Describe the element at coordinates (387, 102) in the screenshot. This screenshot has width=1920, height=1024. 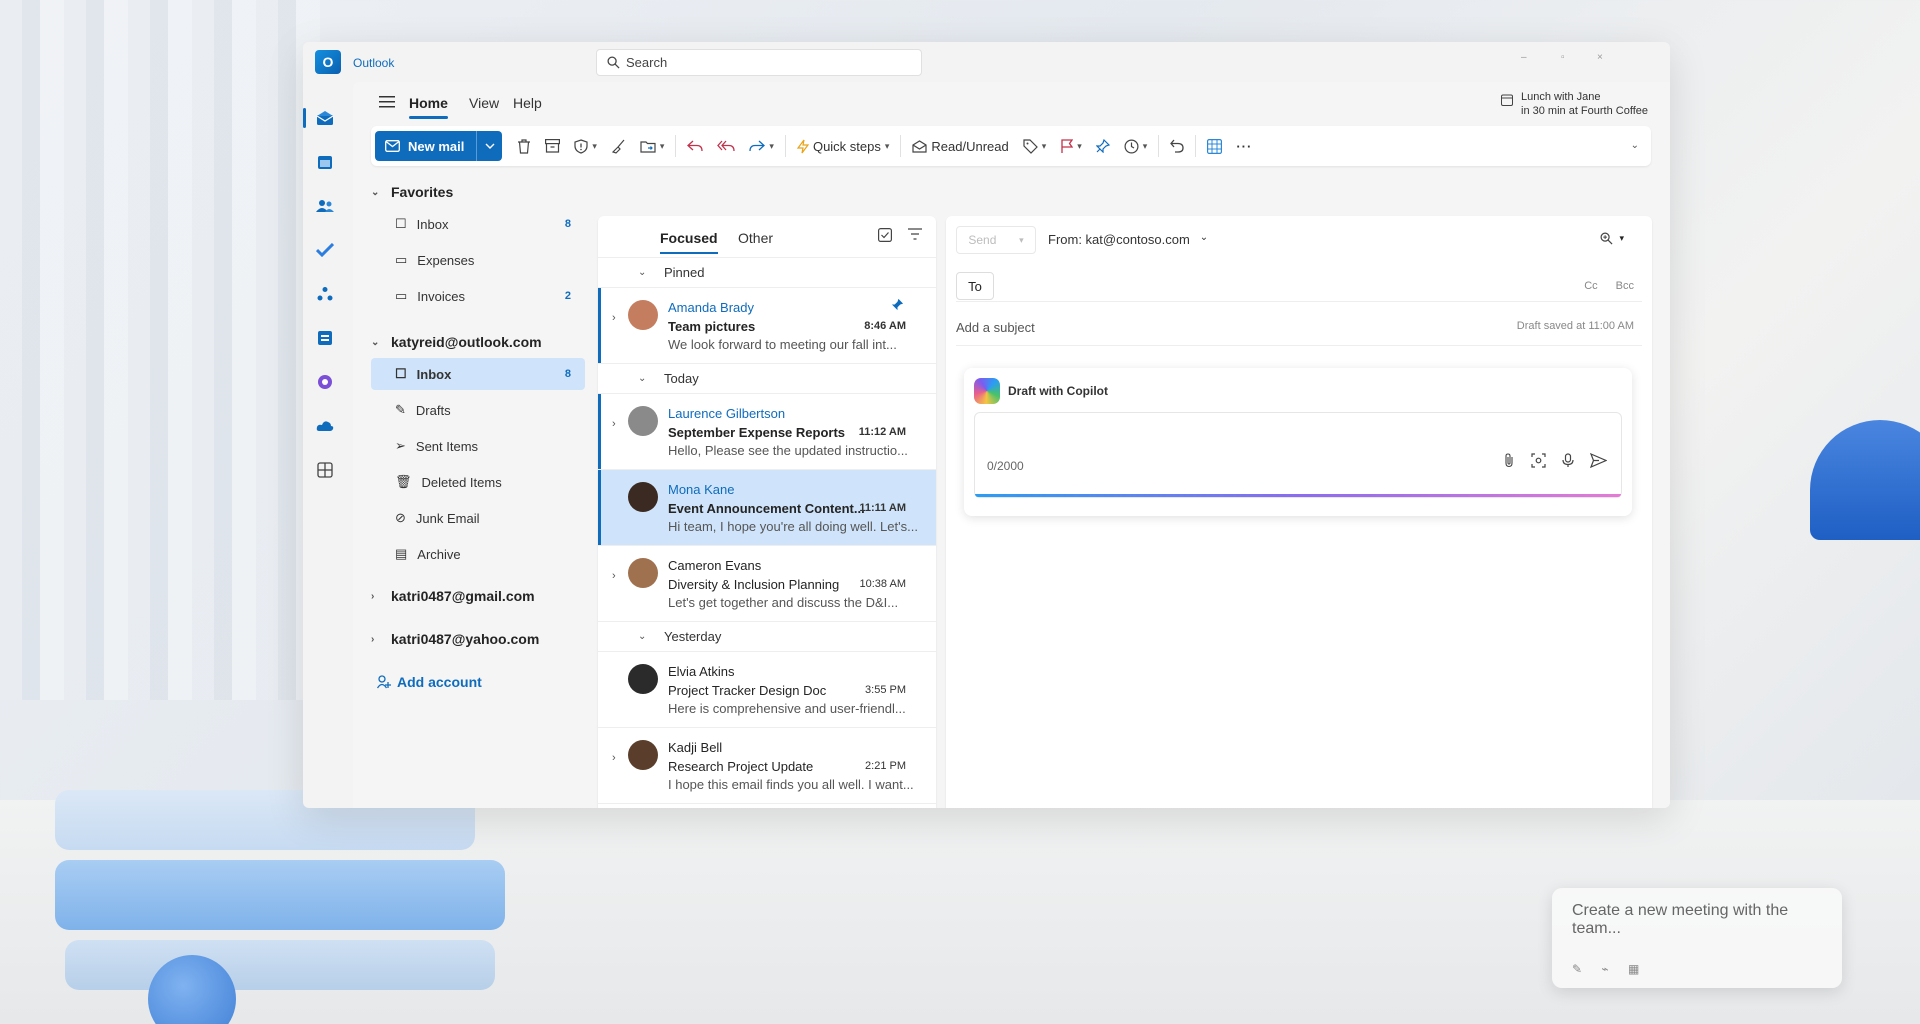
I see `hamburger-menu-icon` at that location.